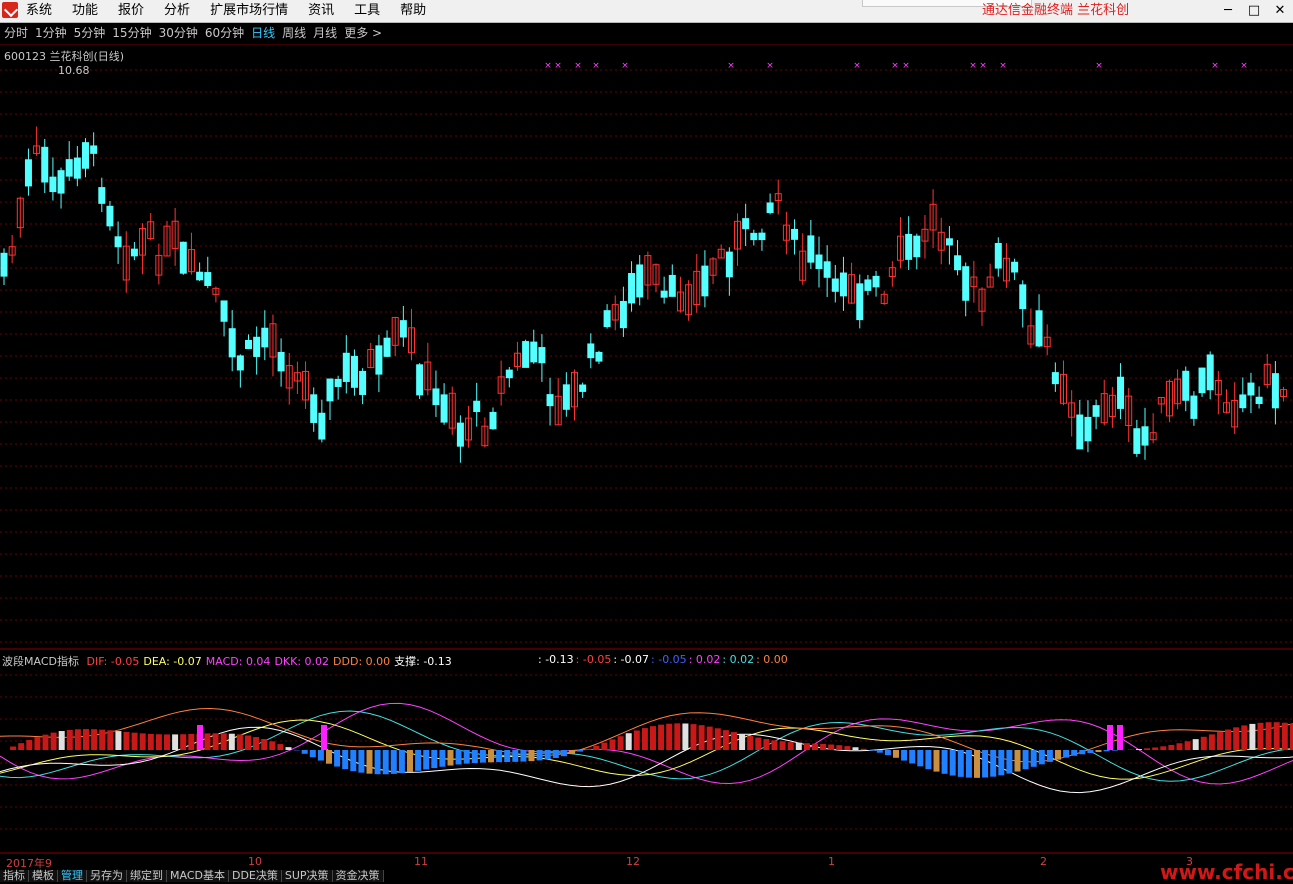 The width and height of the screenshot is (1293, 884). I want to click on period-tab-8: 月线, so click(325, 33).